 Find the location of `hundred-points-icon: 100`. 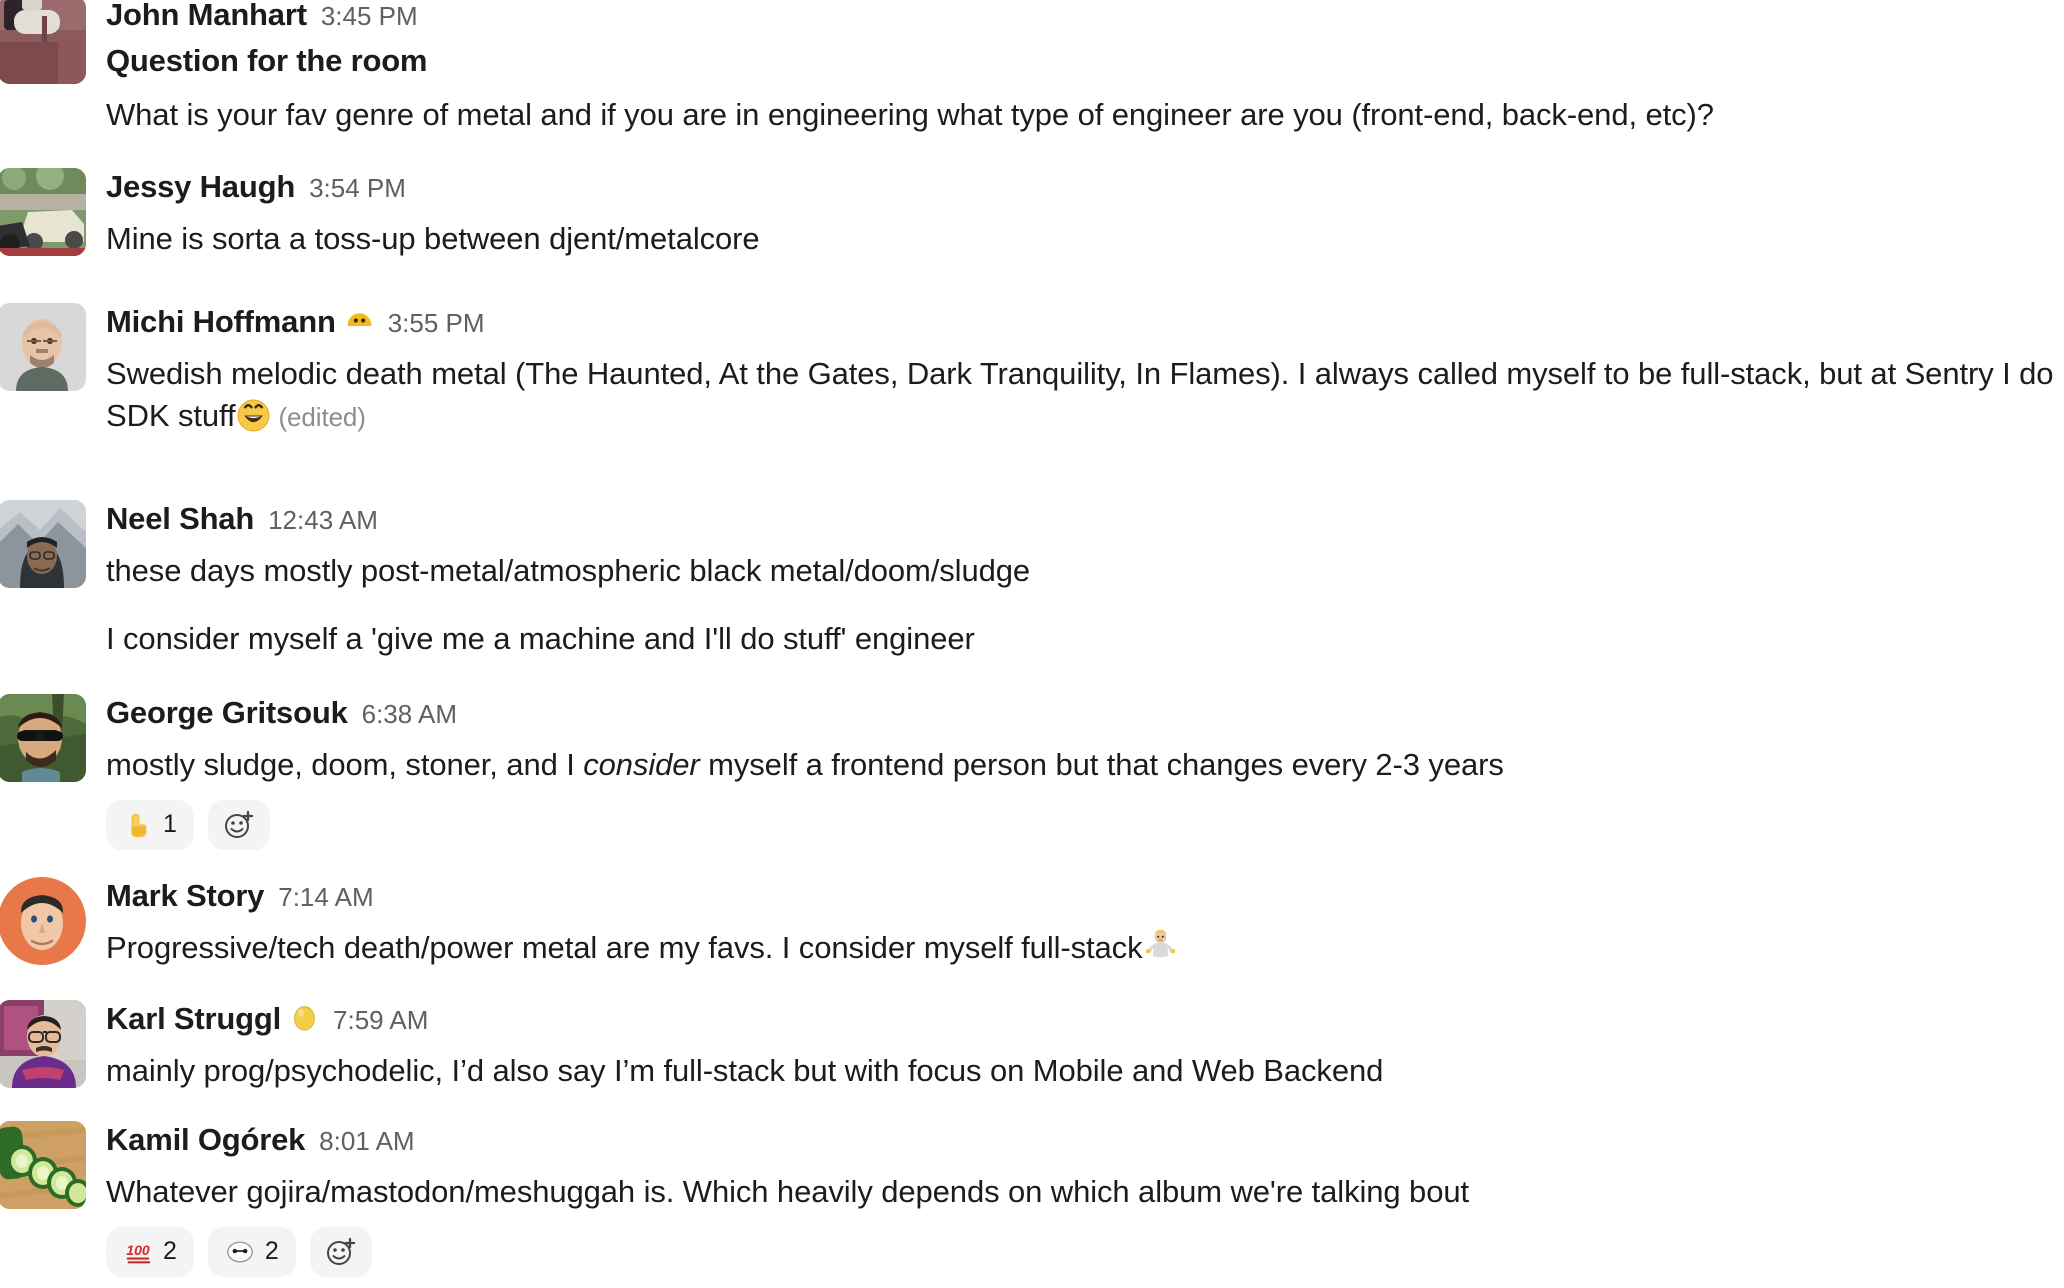

hundred-points-icon: 100 is located at coordinates (138, 1252).